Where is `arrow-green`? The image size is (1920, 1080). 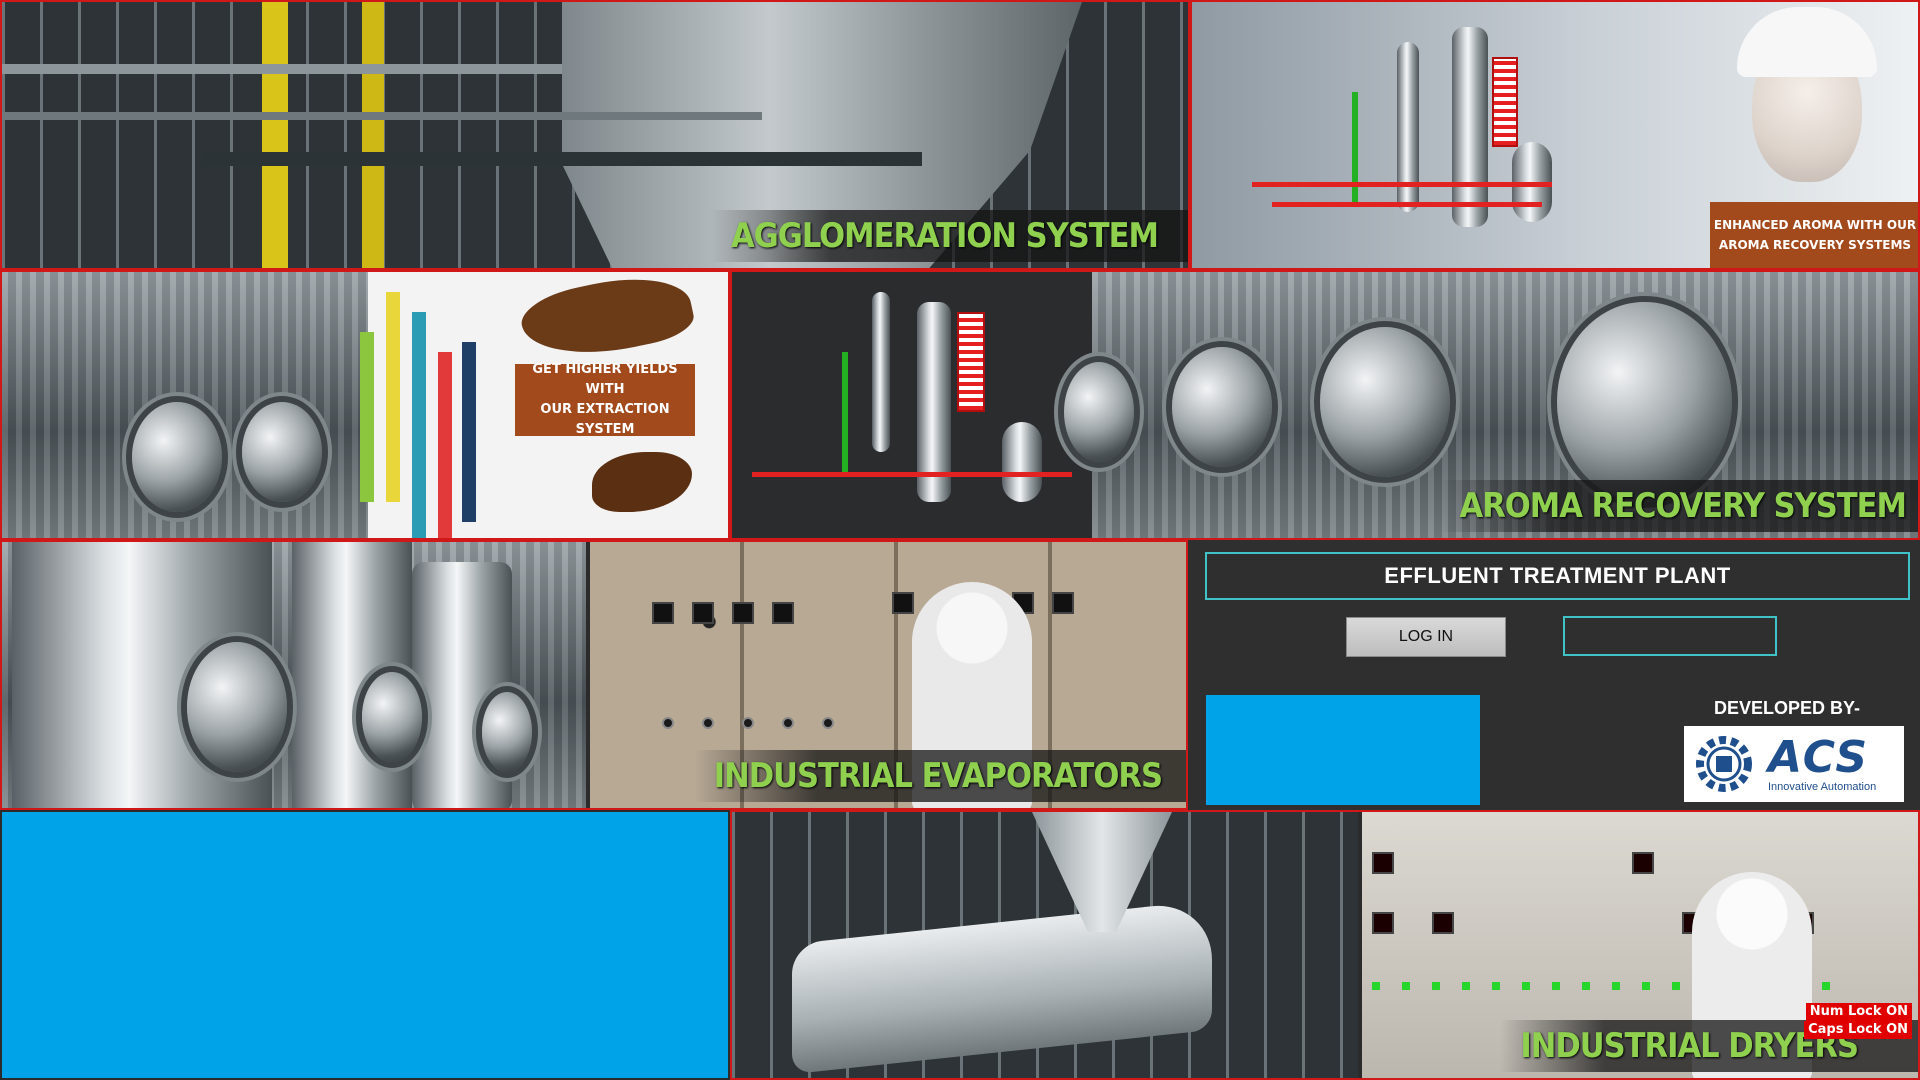
arrow-green is located at coordinates (367, 417).